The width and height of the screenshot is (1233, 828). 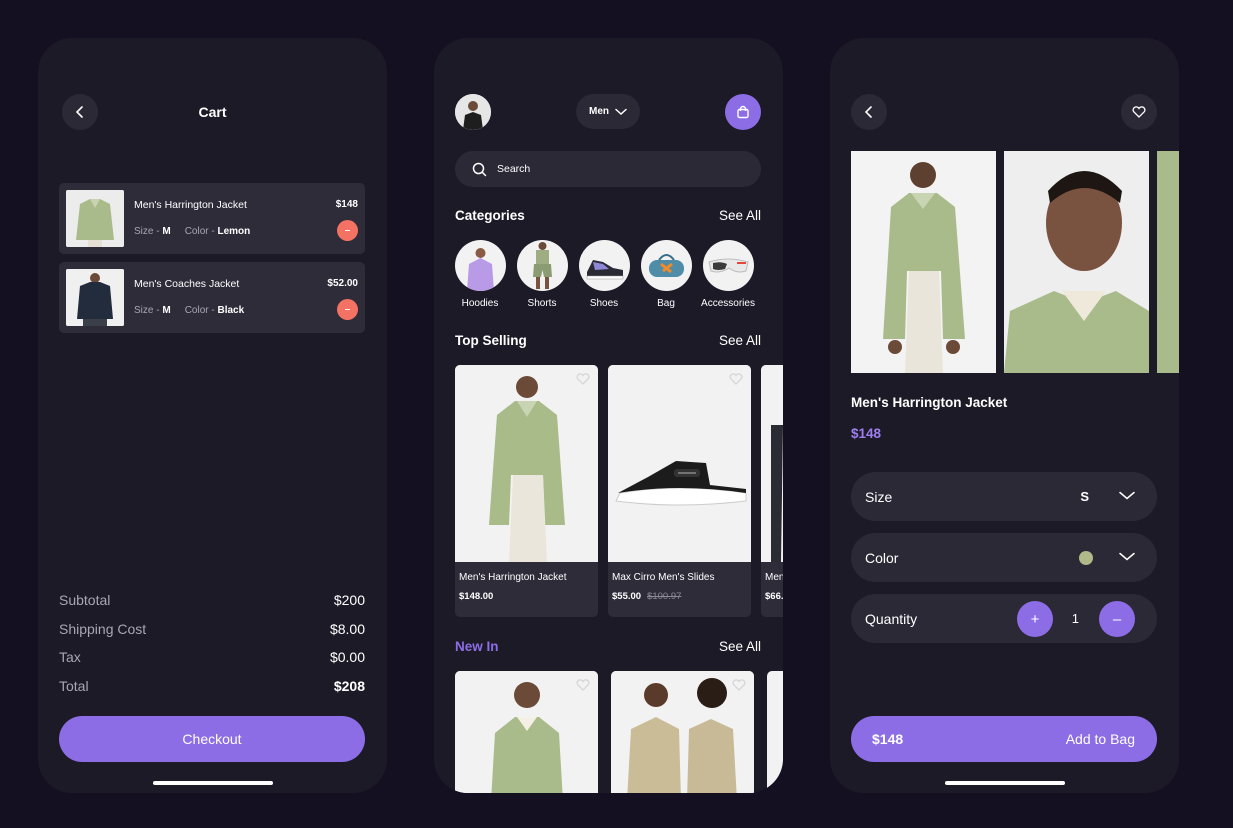 I want to click on hoodie-icon, so click(x=480, y=265).